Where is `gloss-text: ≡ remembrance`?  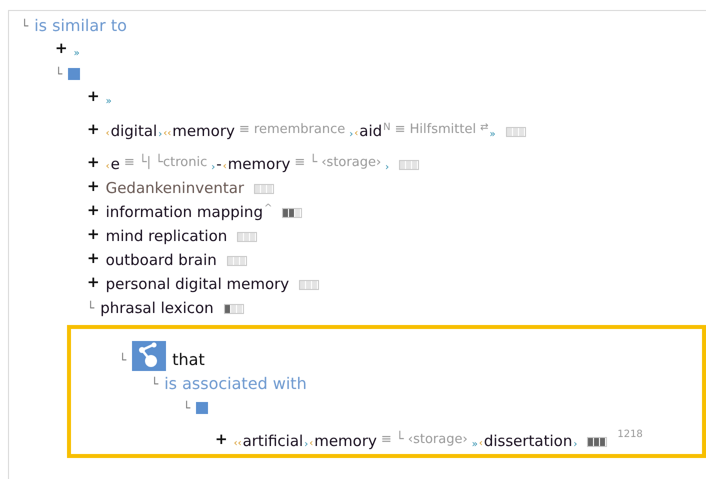 gloss-text: ≡ remembrance is located at coordinates (292, 129).